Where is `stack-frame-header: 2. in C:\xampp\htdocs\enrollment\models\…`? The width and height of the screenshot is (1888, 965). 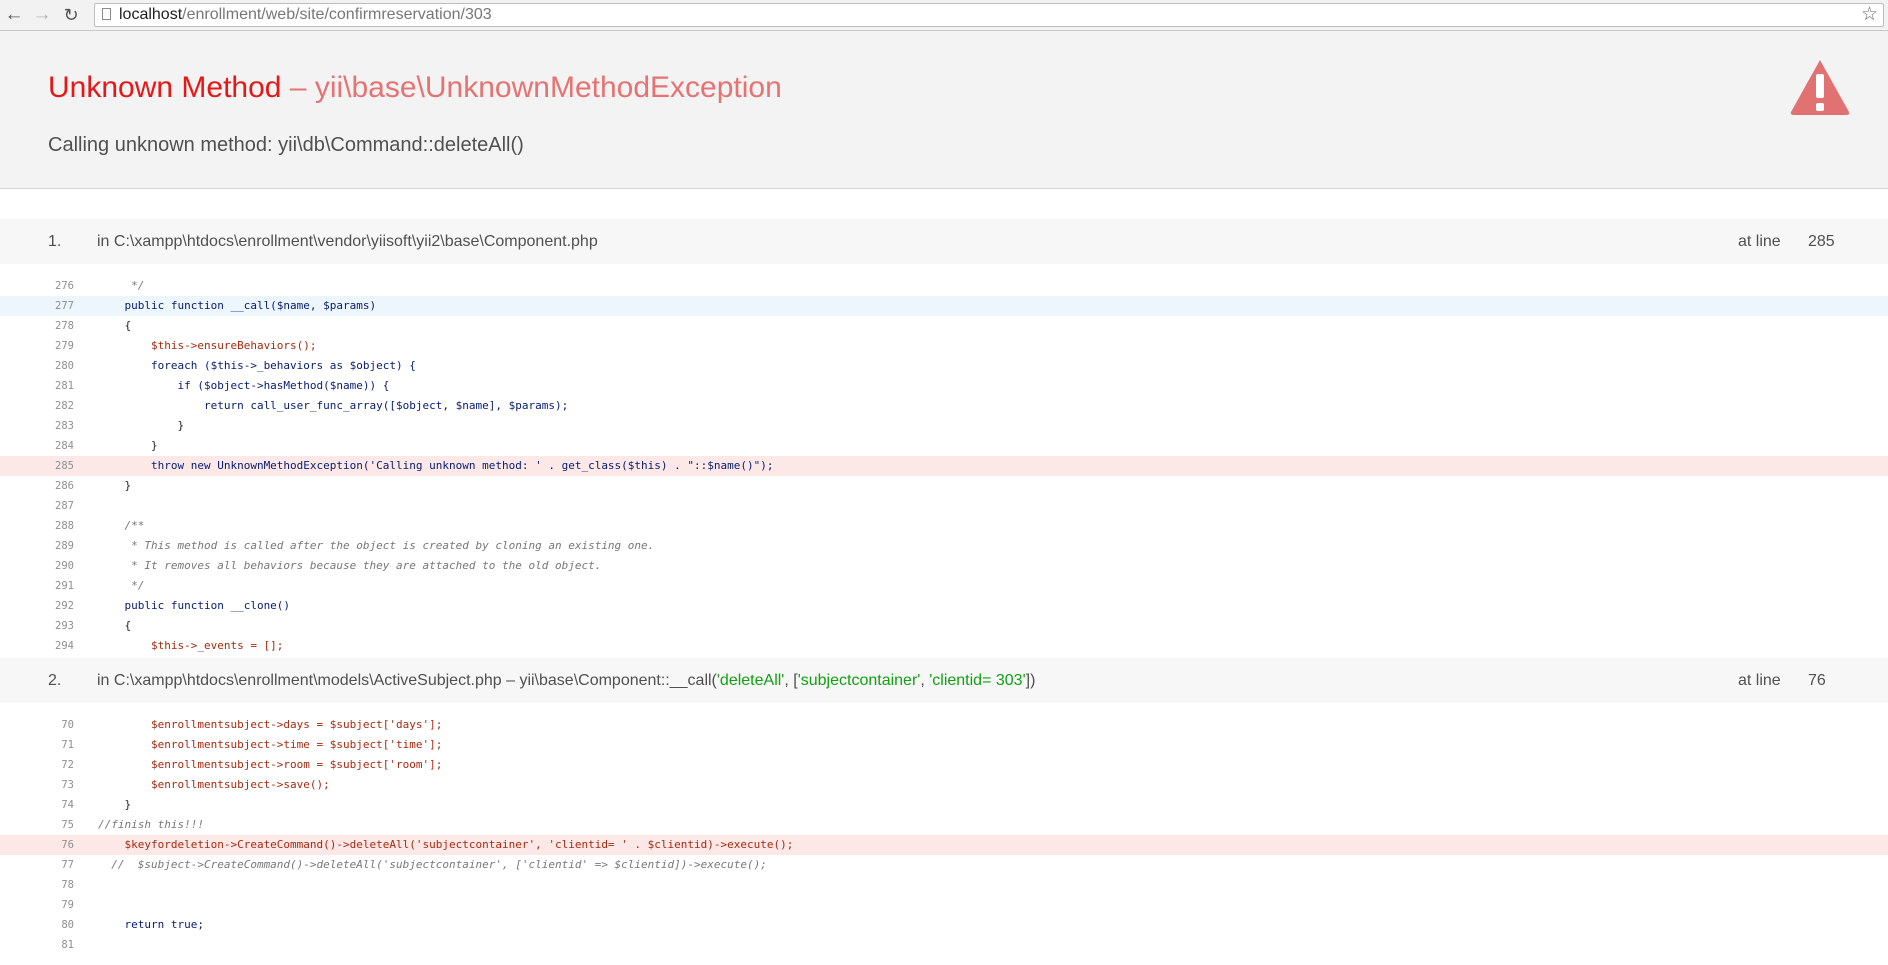
stack-frame-header: 2. in C:\xampp\htdocs\enrollment\models\… is located at coordinates (944, 680).